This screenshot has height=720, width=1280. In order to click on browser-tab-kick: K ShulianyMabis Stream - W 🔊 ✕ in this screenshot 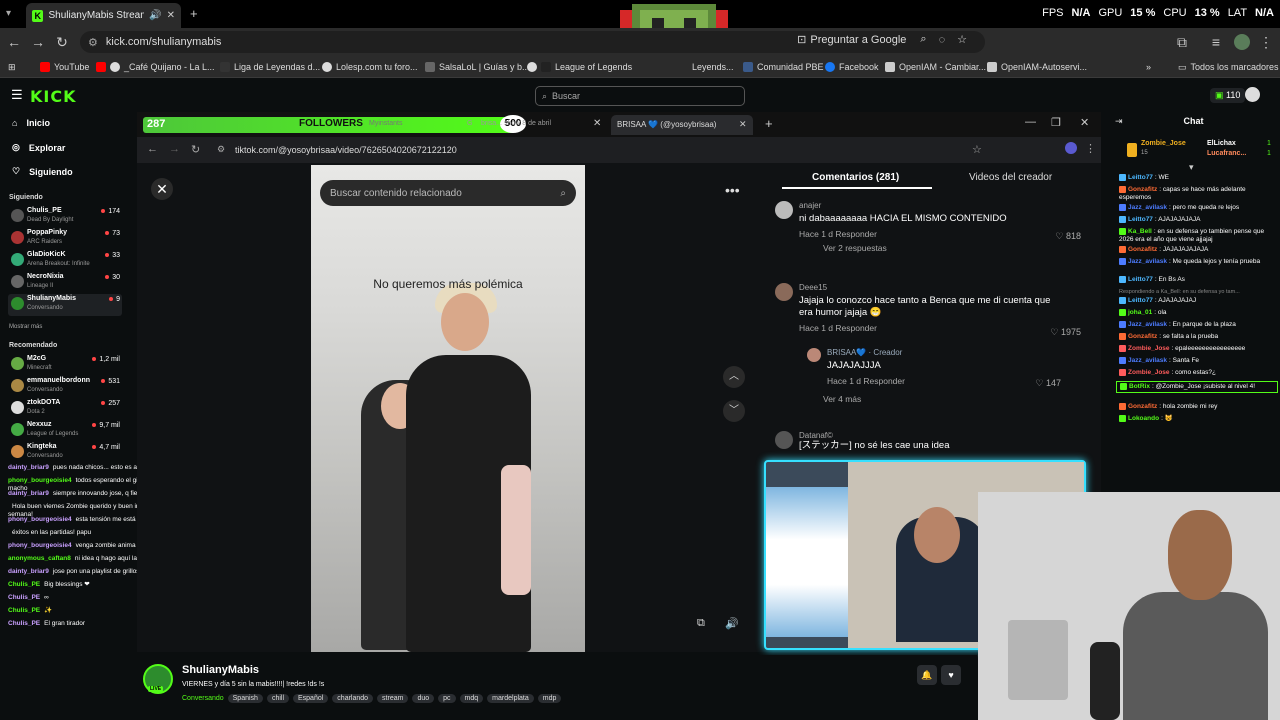, I will do `click(103, 15)`.